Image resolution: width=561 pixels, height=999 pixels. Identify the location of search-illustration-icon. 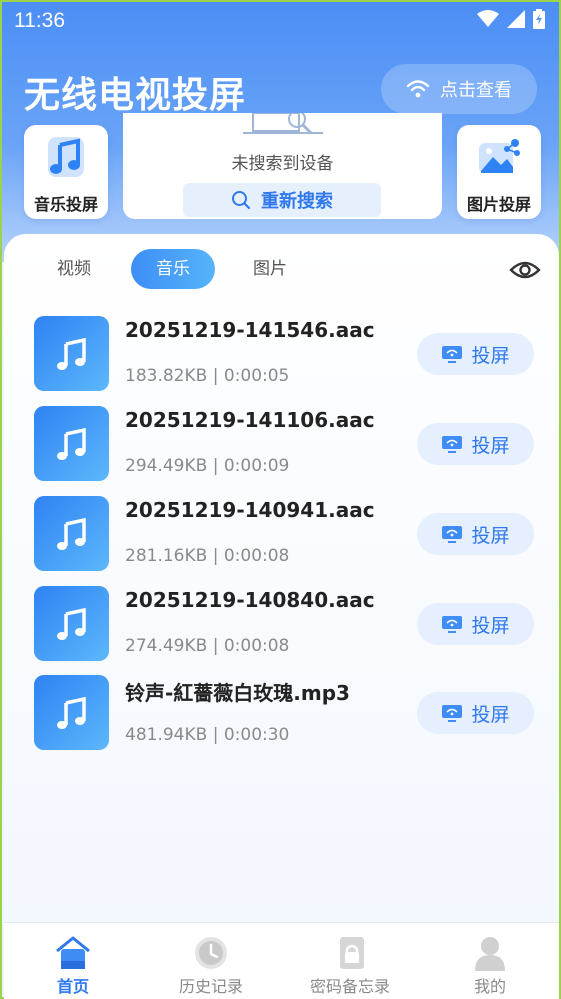
(283, 124).